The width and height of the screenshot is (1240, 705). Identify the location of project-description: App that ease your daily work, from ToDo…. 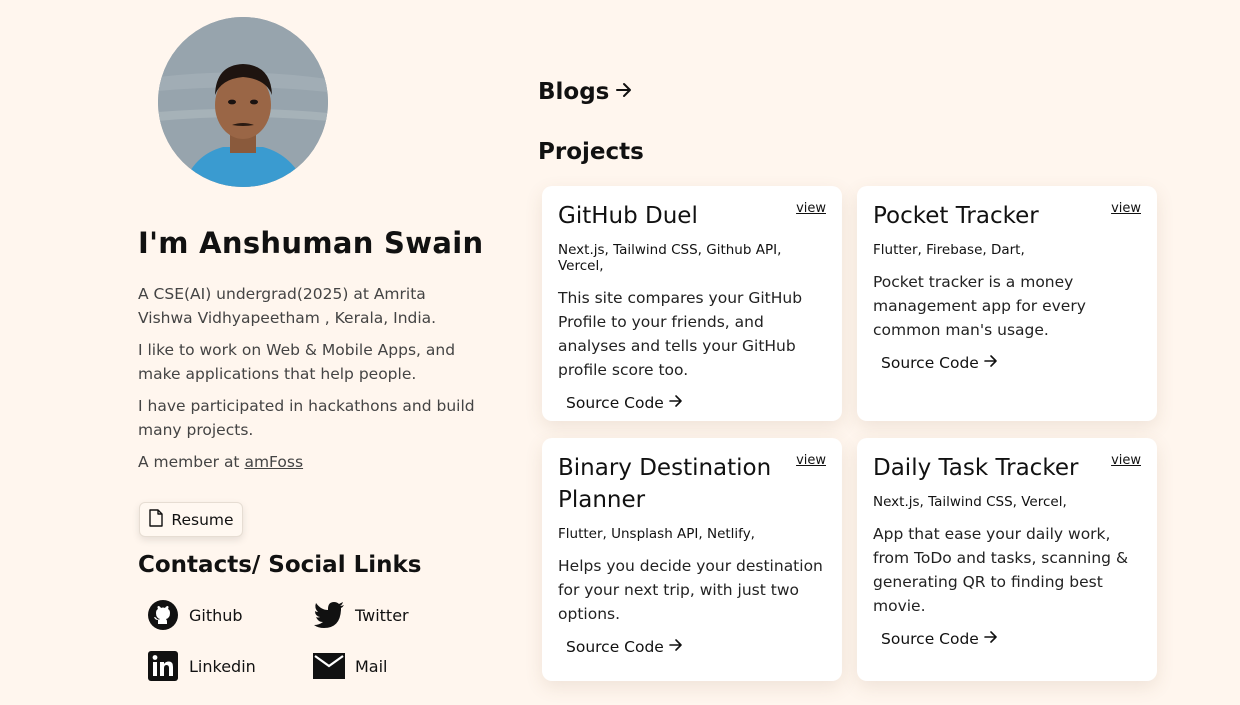
(1001, 570).